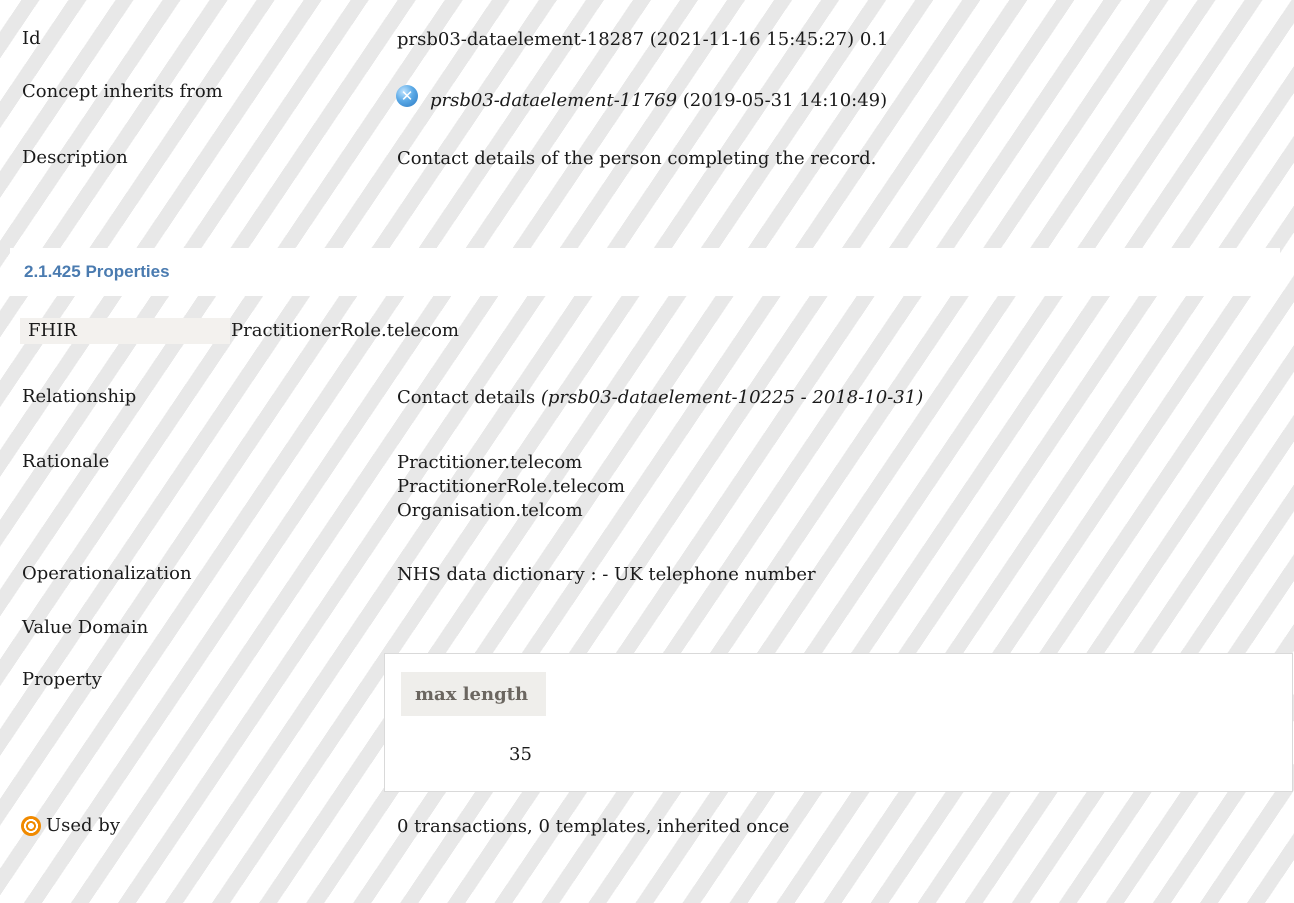 This screenshot has width=1294, height=903. I want to click on relationship-ref: (prsb03-dataelement-10225 - 2018-10-31), so click(732, 397).